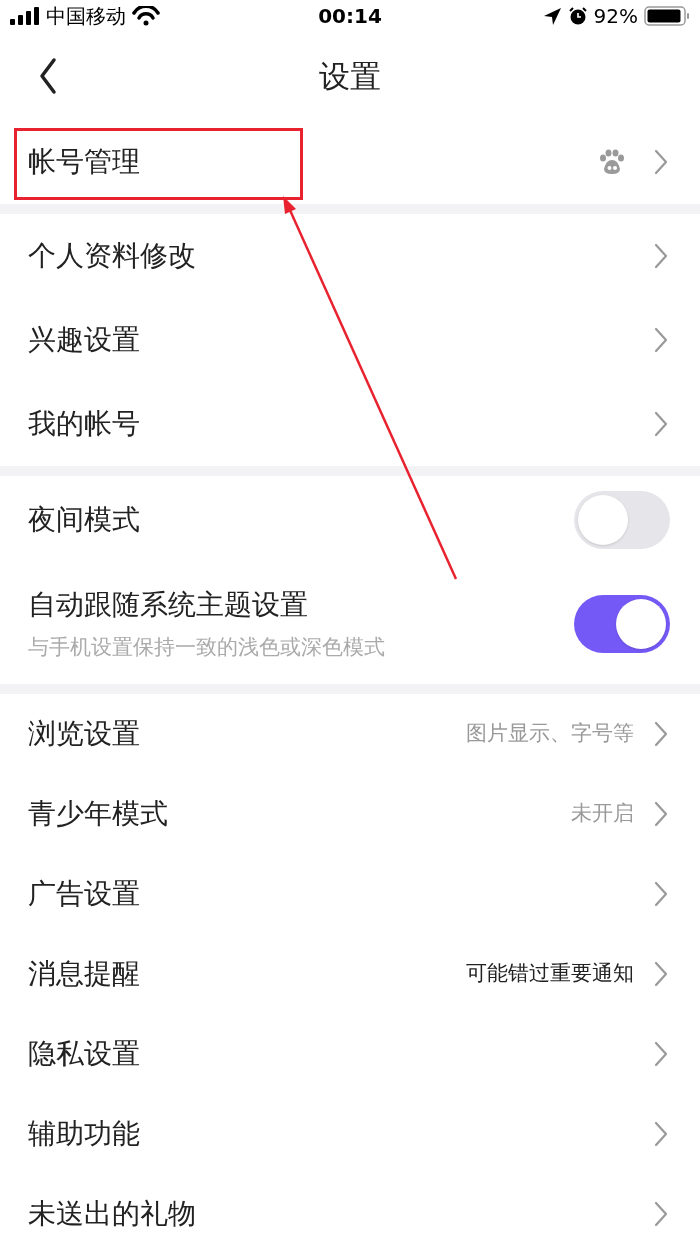  What do you see at coordinates (350, 1054) in the screenshot?
I see `settings-row: 隐私设置` at bounding box center [350, 1054].